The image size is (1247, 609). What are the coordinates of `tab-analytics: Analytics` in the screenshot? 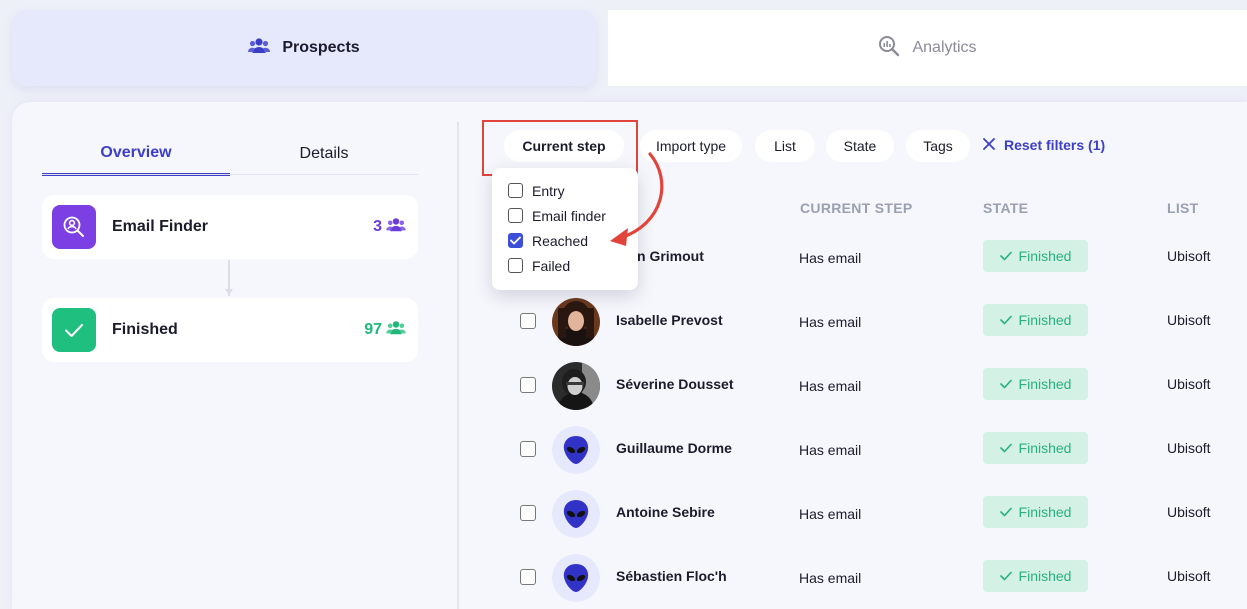 It's located at (927, 48).